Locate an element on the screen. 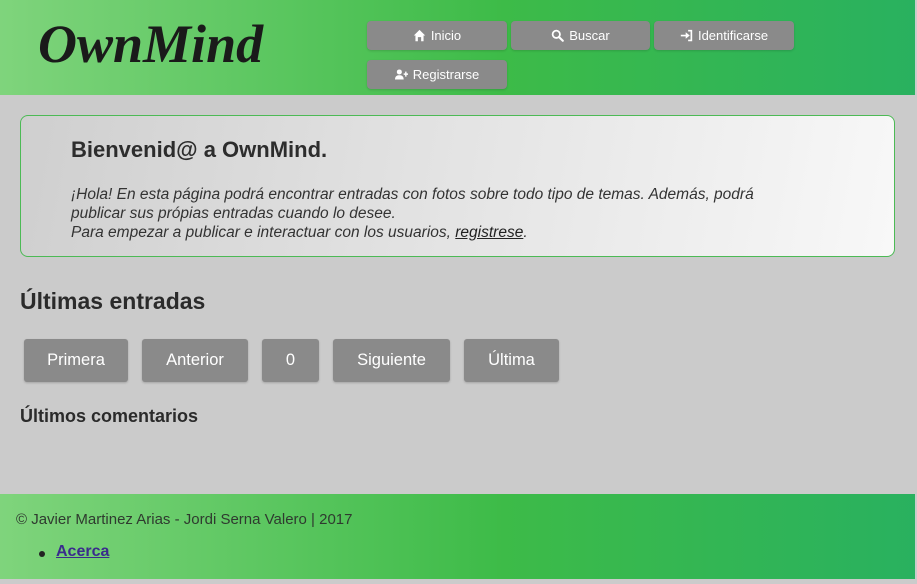 The height and width of the screenshot is (584, 917). nav-button-identificarse: Identificarse is located at coordinates (724, 35).